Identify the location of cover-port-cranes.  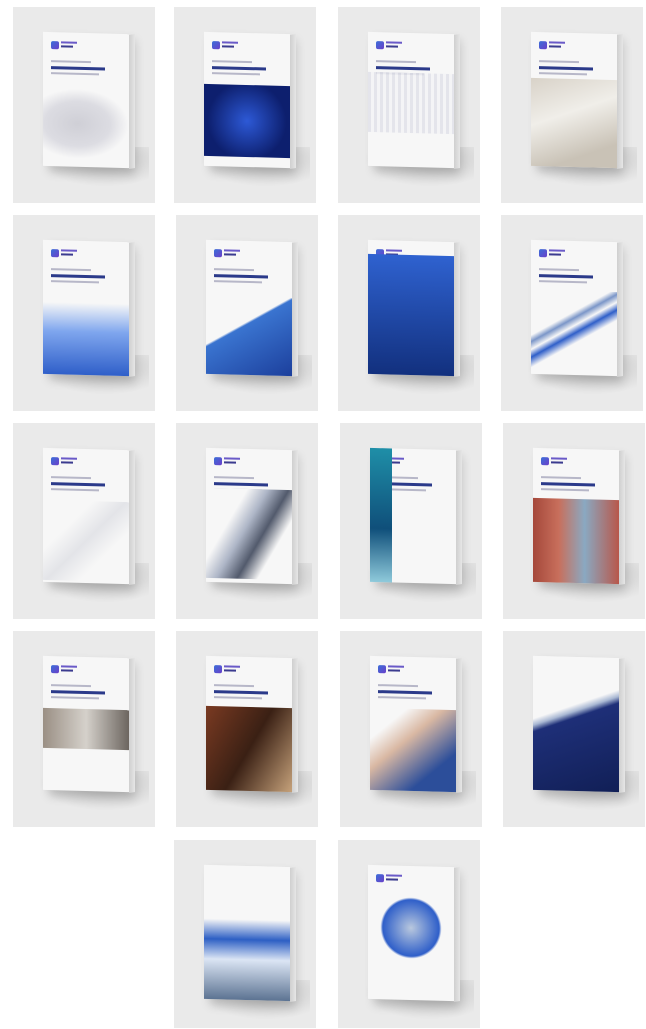
(247, 933).